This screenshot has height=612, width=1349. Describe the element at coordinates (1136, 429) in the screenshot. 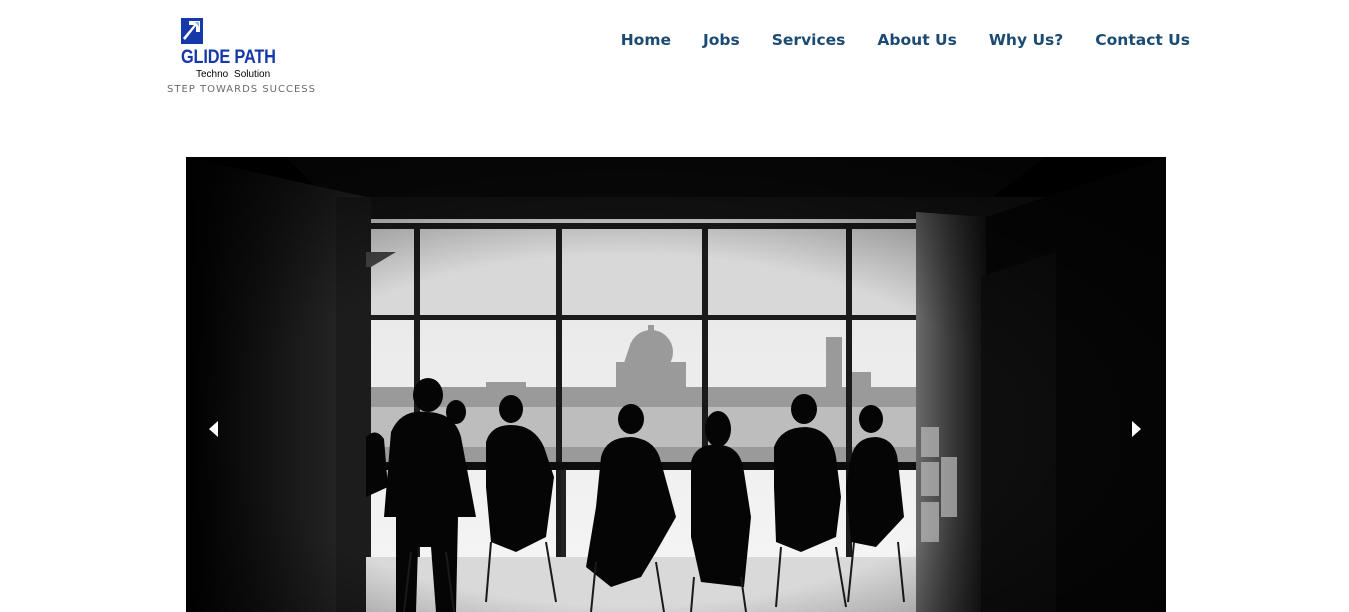

I see `triangle-right-icon` at that location.